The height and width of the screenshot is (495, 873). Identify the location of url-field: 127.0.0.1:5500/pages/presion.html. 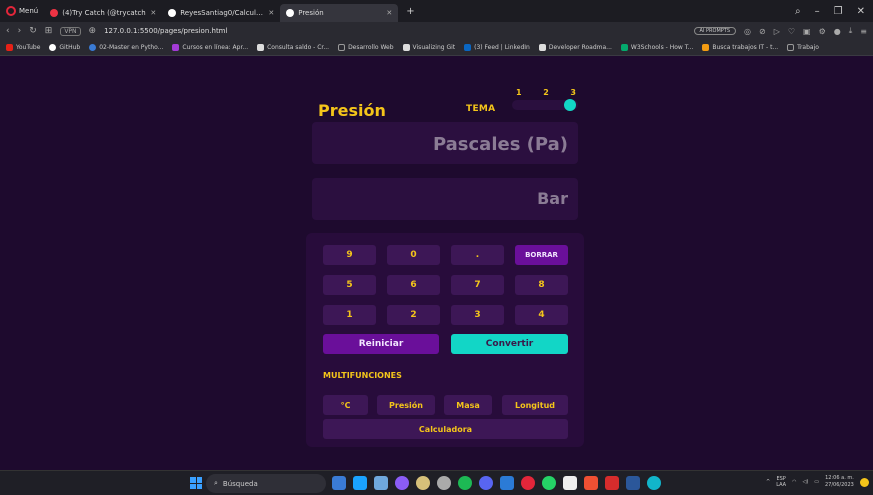
(165, 31).